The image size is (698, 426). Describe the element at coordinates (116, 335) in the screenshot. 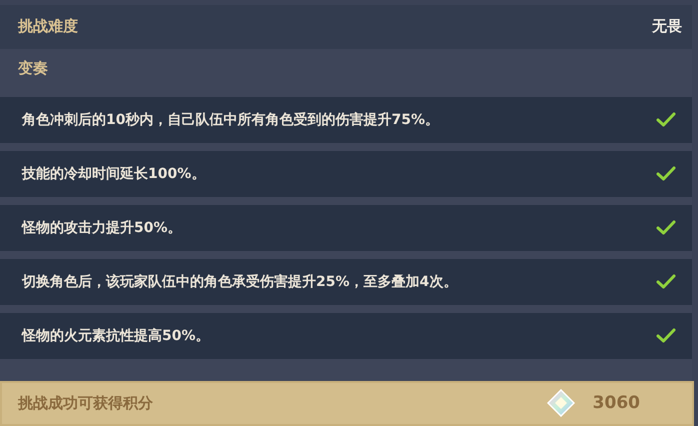

I see `variation-text: 怪物的火元素抗性提高50%。` at that location.